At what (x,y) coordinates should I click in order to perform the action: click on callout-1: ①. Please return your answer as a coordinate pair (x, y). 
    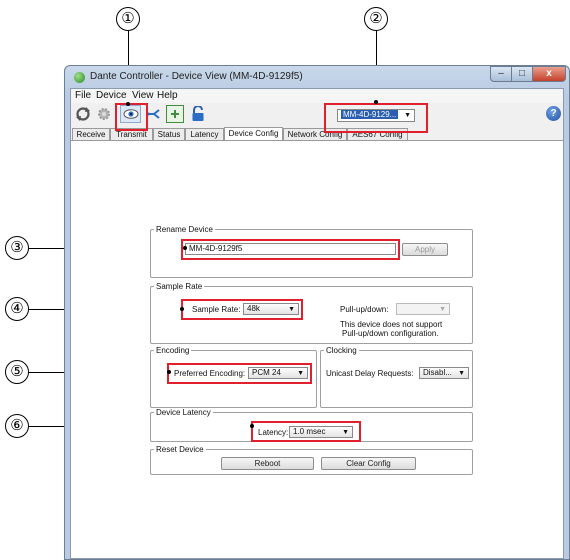
    Looking at the image, I should click on (128, 19).